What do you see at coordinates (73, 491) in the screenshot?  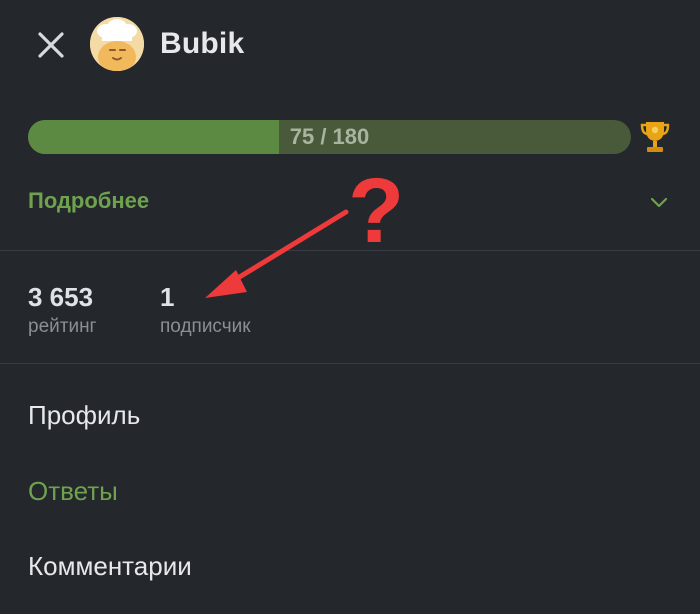 I see `menu-item-answers: Ответы` at bounding box center [73, 491].